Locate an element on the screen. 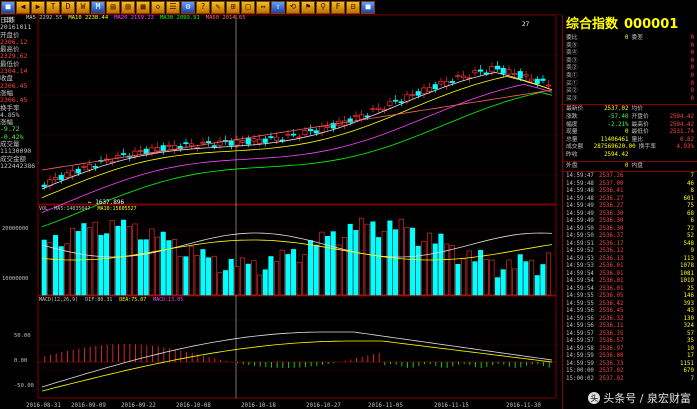  toolbar-button-2: ▶ is located at coordinates (38, 7).